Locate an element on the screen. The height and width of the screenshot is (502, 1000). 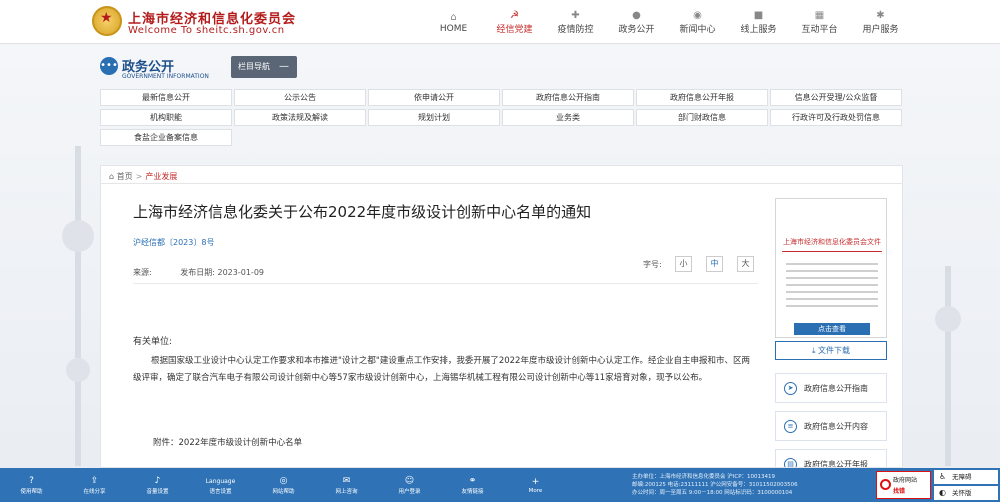
tool-share: ⇪ 在线分享 is located at coordinates (94, 485).